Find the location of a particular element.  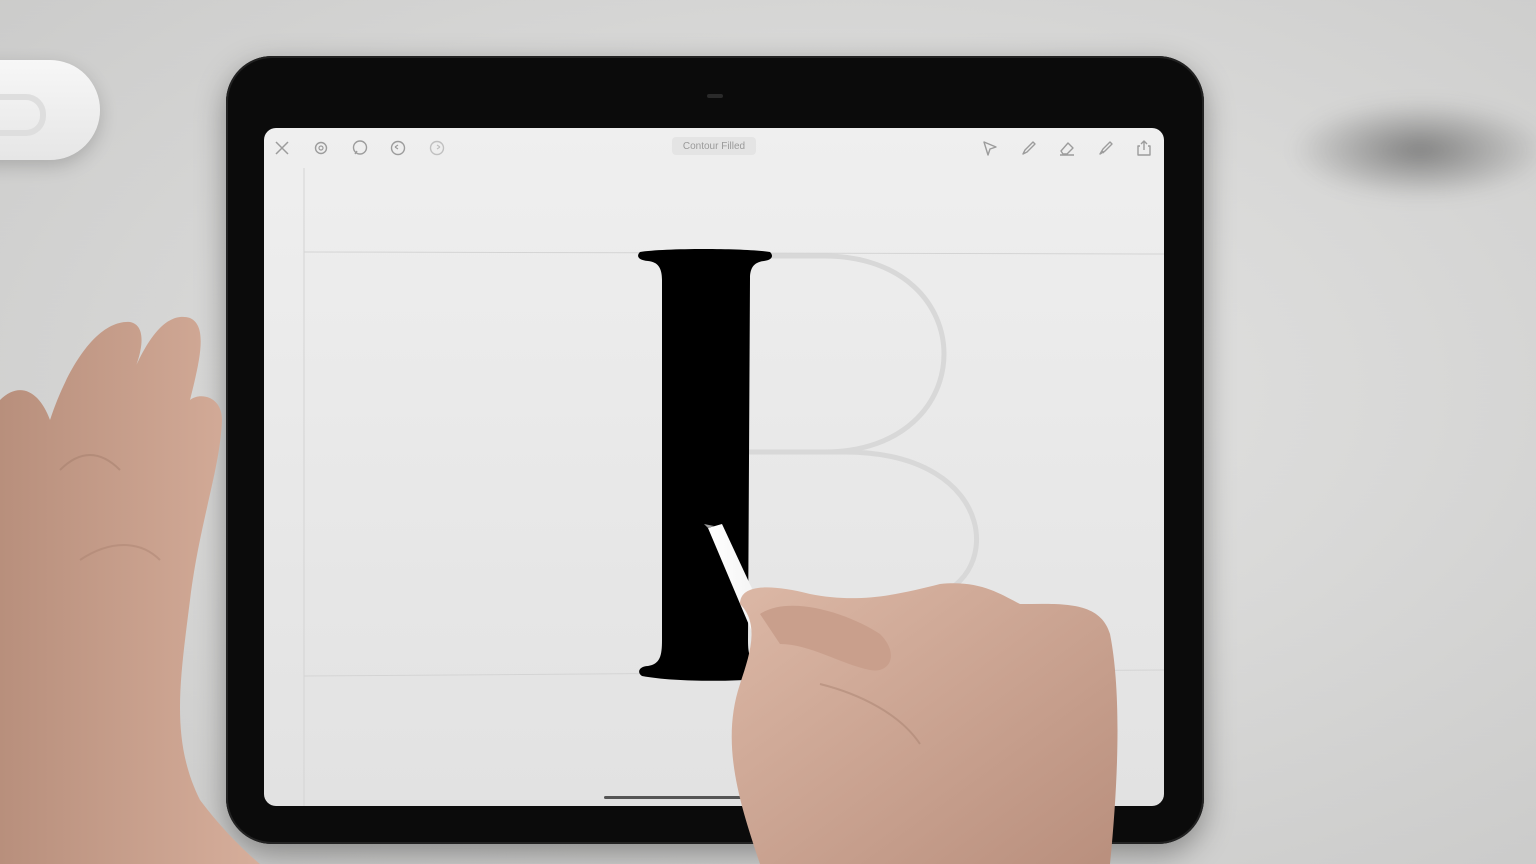

top-toolbar: Contour Filled is located at coordinates (714, 148).